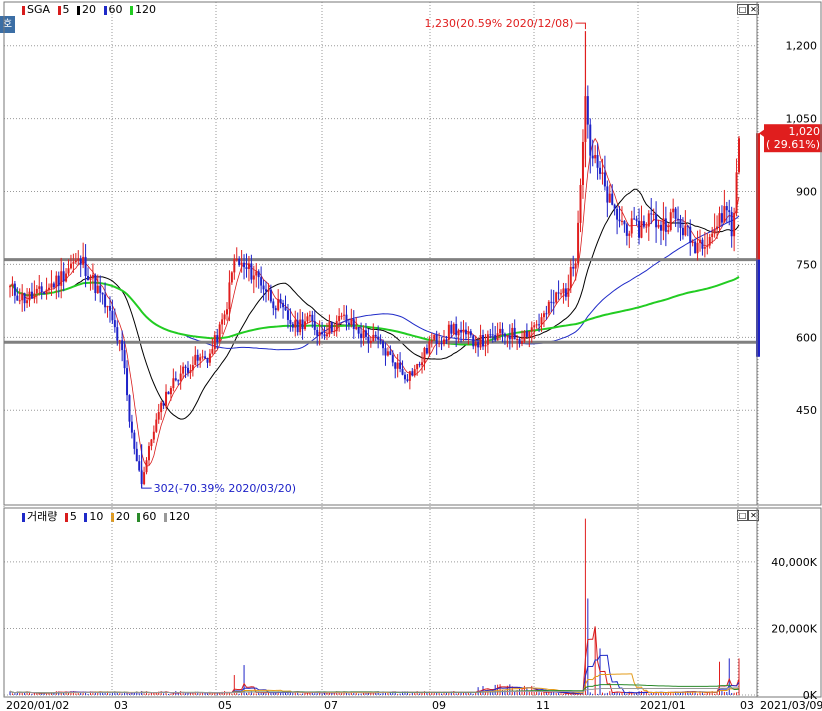 Image resolution: width=822 pixels, height=711 pixels. I want to click on price-tick-label: 450, so click(806, 410).